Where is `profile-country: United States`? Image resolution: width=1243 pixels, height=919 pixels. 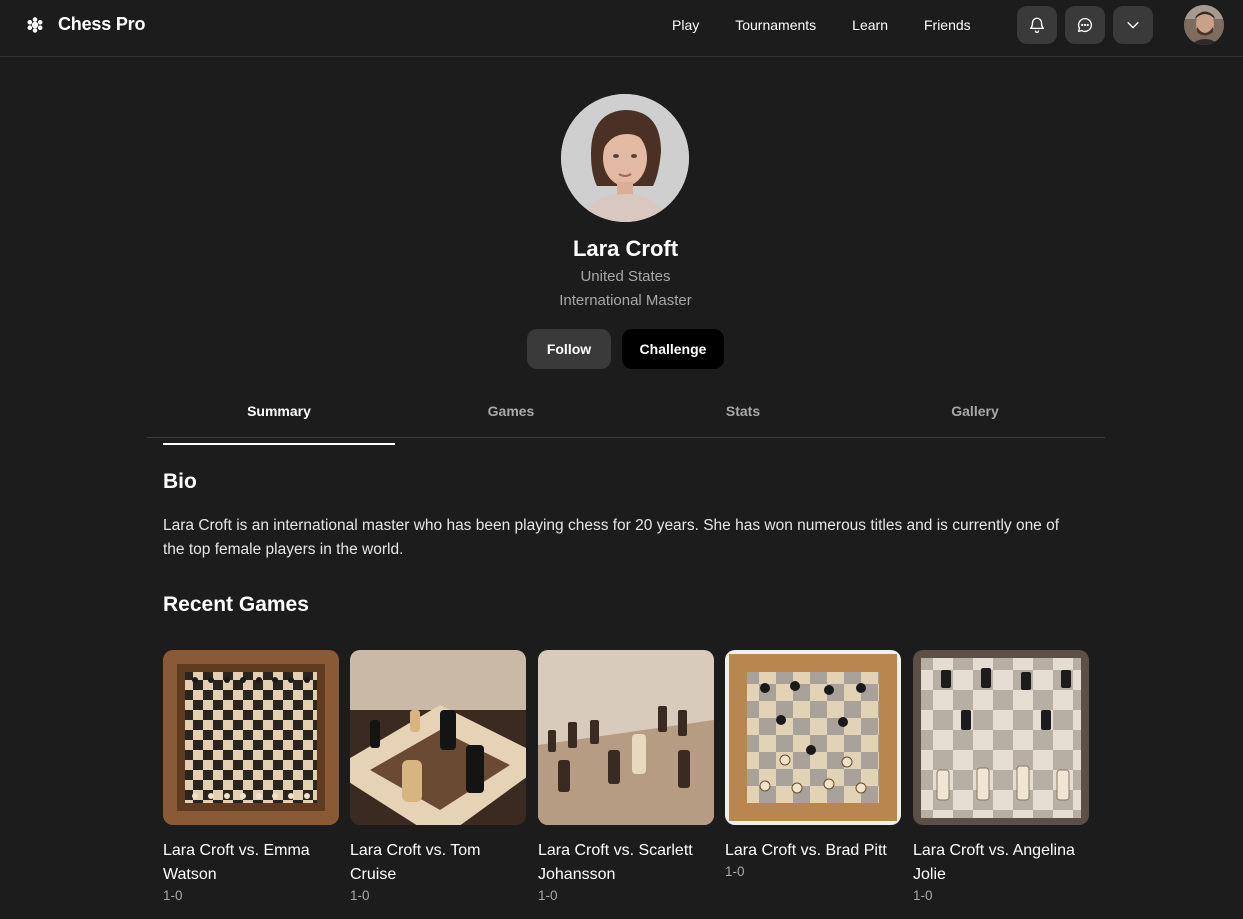 profile-country: United States is located at coordinates (625, 276).